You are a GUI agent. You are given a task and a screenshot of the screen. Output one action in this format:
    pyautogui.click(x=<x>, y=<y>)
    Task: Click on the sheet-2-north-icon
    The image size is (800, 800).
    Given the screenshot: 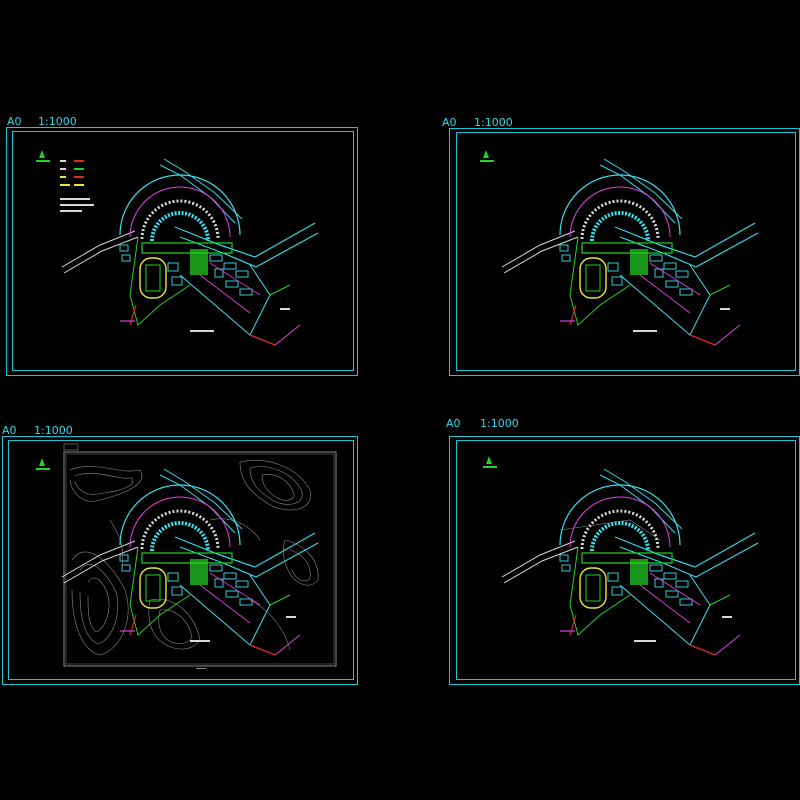 What is the action you would take?
    pyautogui.click(x=486, y=154)
    